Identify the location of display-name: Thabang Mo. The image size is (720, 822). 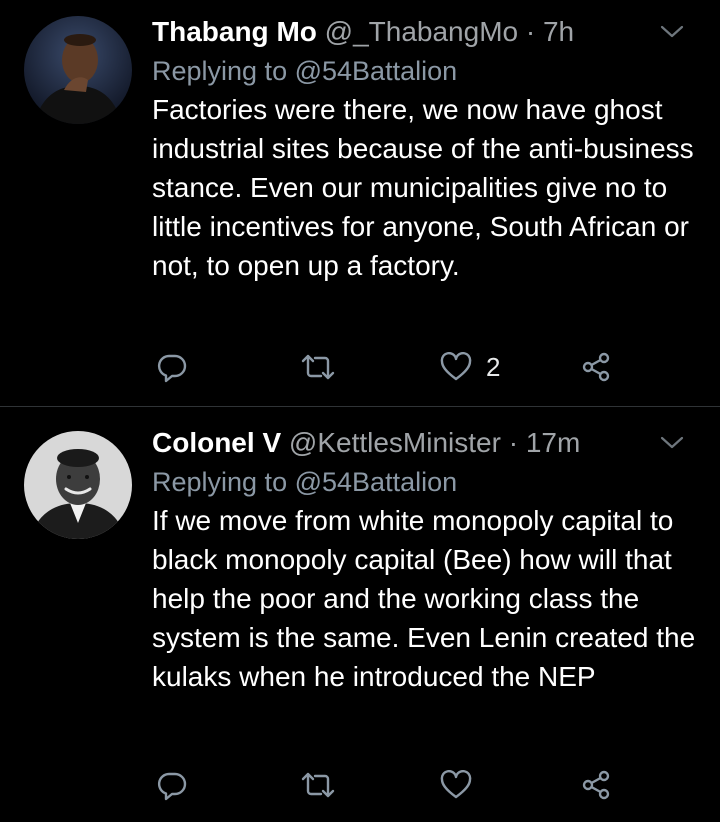
(234, 31).